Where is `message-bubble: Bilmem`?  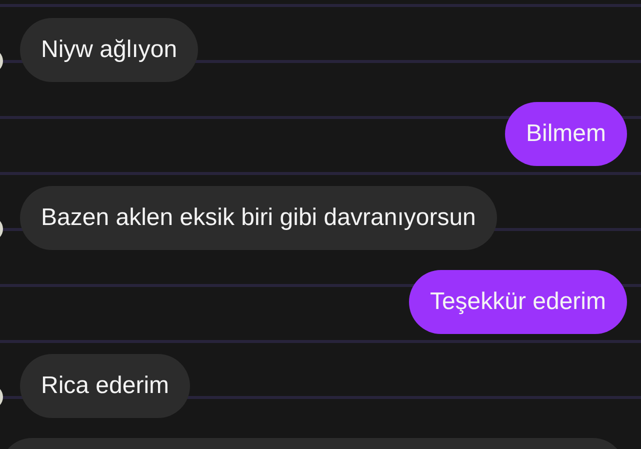 message-bubble: Bilmem is located at coordinates (565, 134).